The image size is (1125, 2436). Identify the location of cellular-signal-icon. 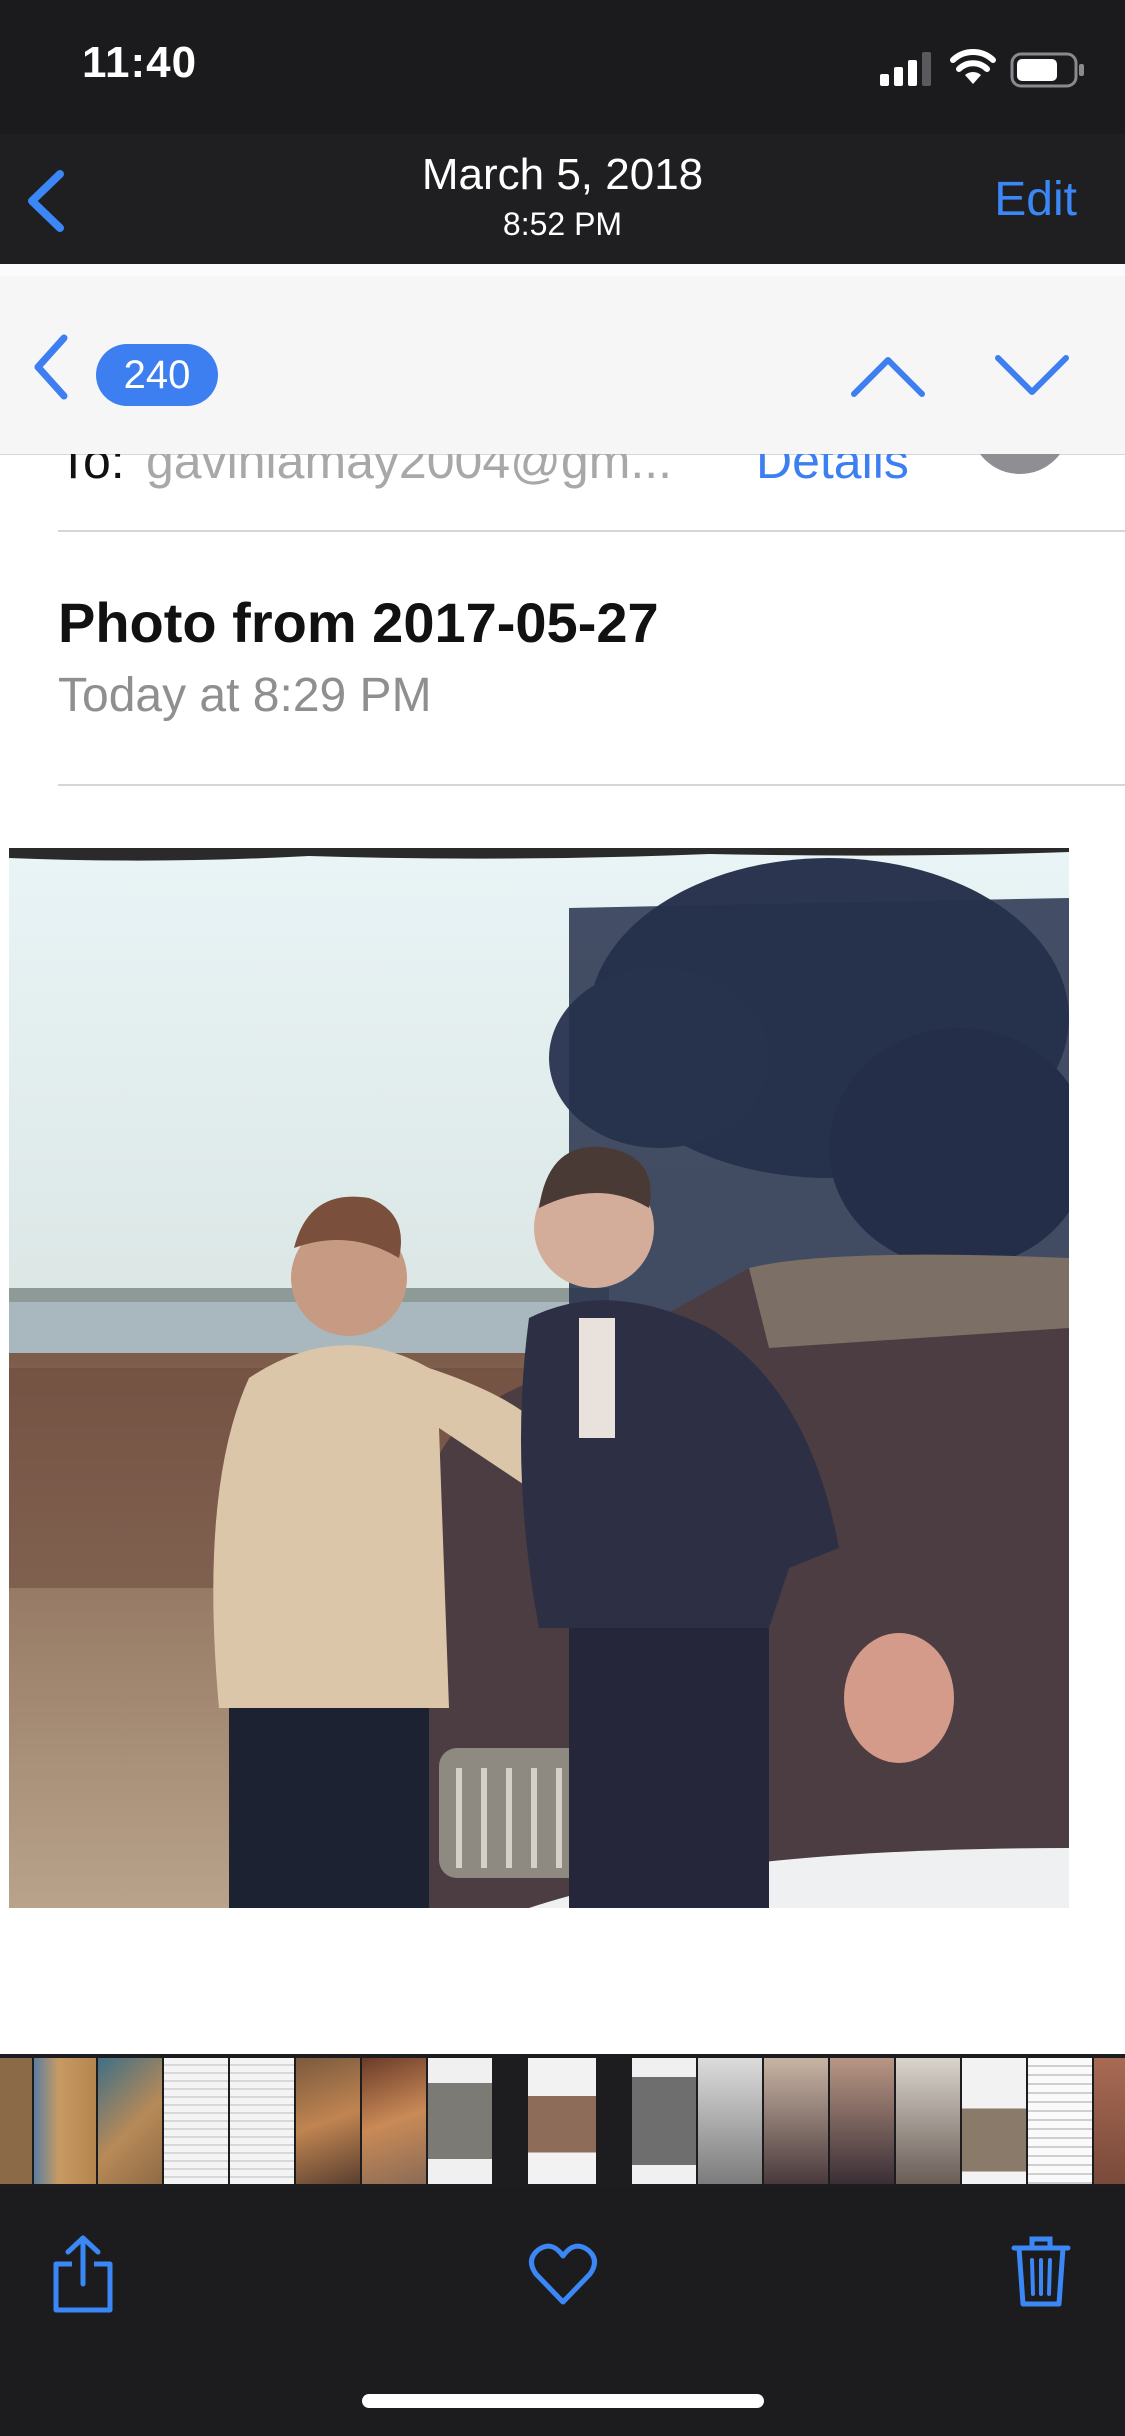
(905, 69).